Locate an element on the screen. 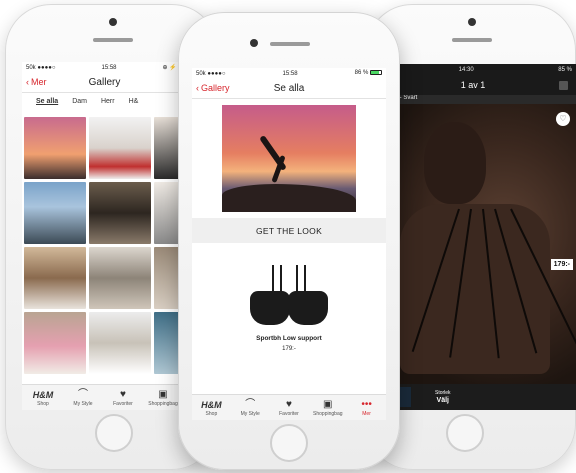 Image resolution: width=576 pixels, height=473 pixels. model-head is located at coordinates (455, 163).